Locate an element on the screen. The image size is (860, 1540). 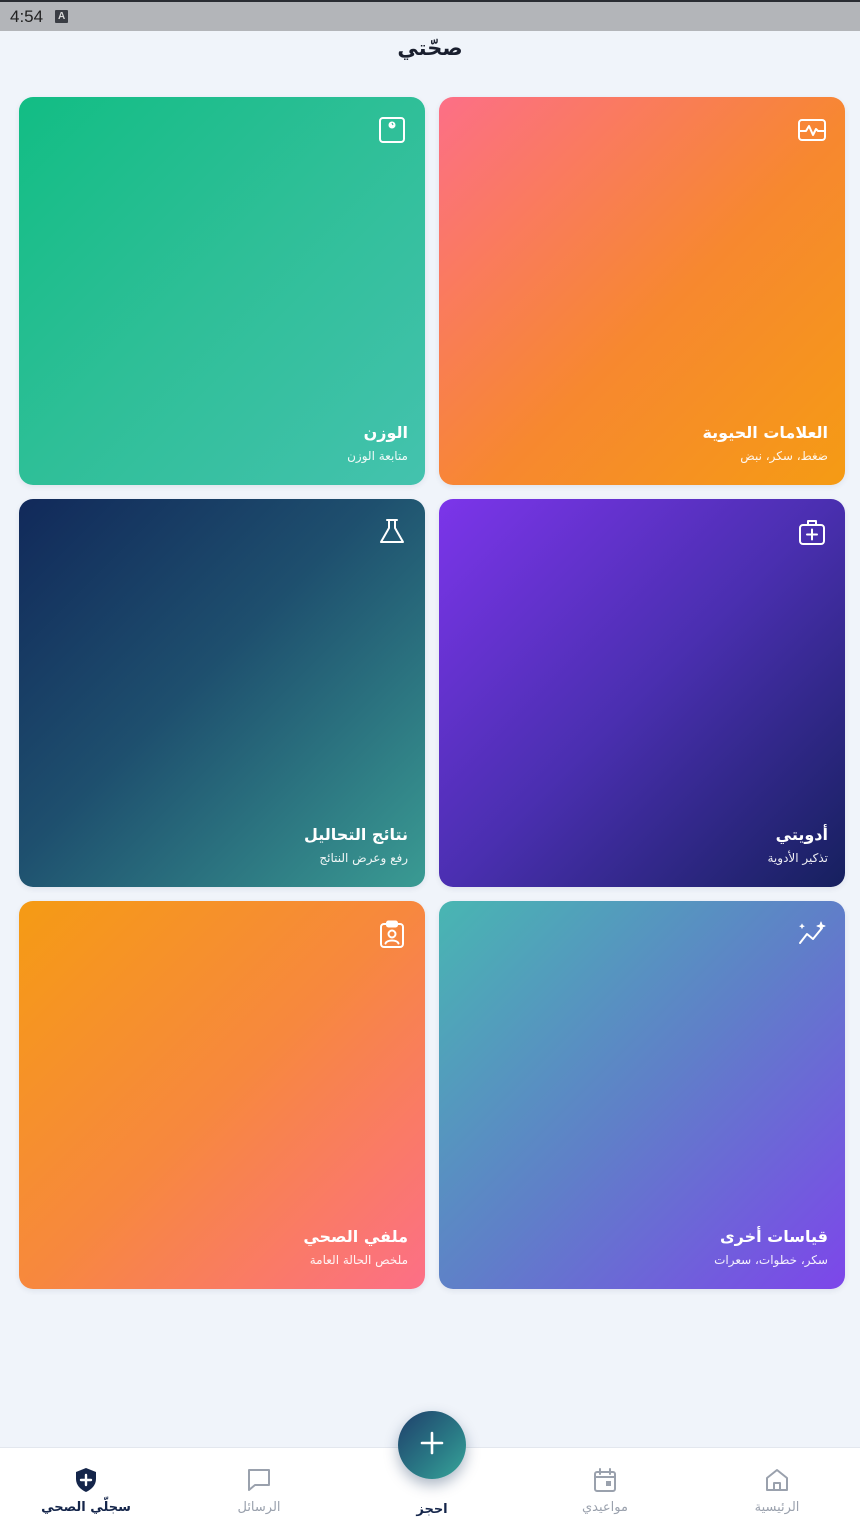
card-subtitle: متابعة الوزن is located at coordinates (377, 456).